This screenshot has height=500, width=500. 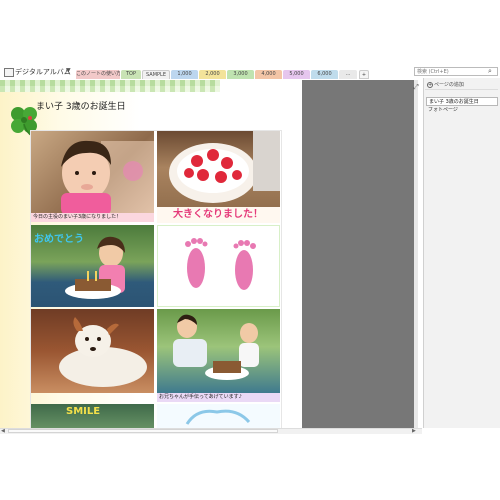 I want to click on page-item-birthday: まい子 3歳のお誕生日, so click(x=462, y=101).